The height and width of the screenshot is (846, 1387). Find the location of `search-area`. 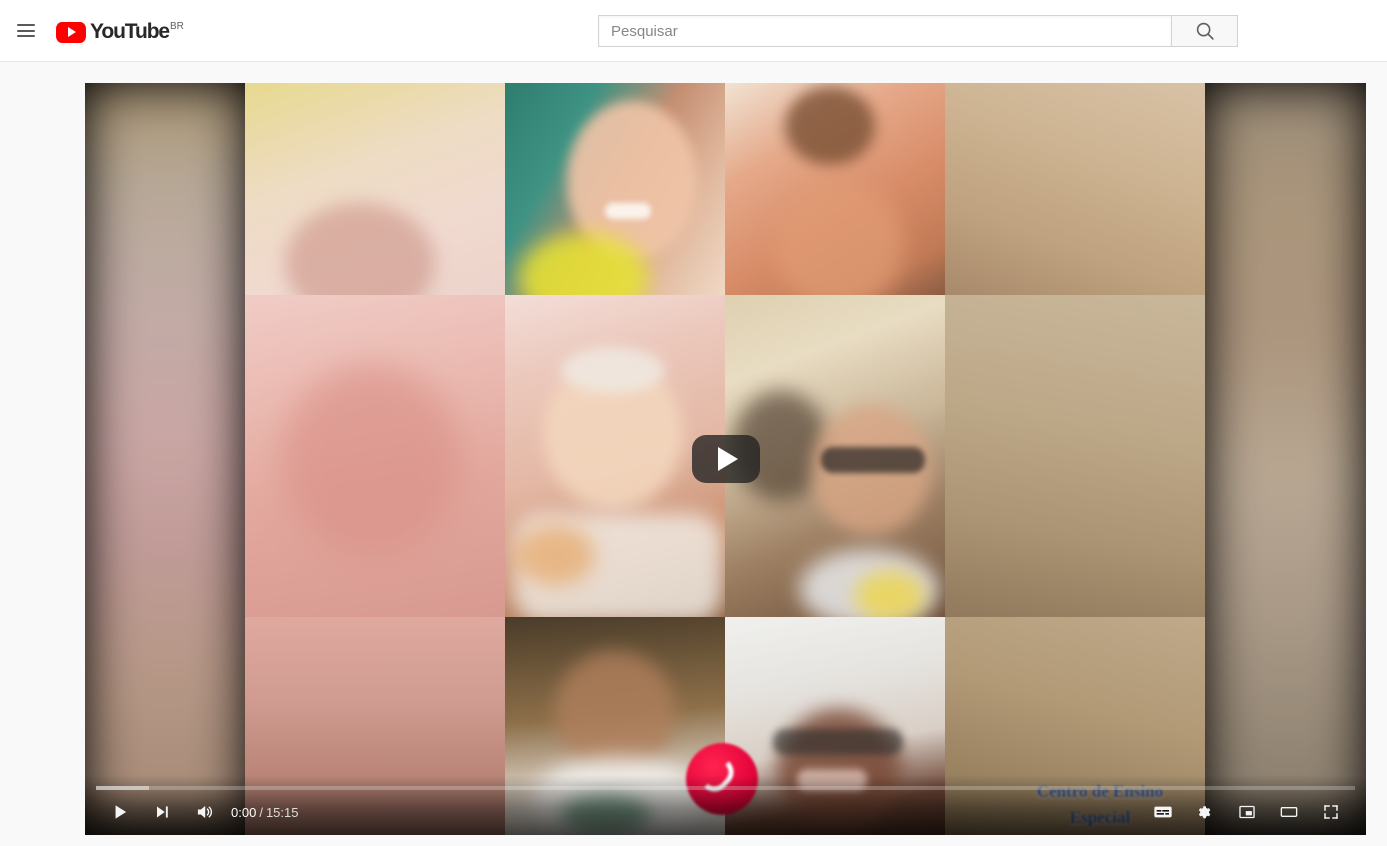

search-area is located at coordinates (918, 31).